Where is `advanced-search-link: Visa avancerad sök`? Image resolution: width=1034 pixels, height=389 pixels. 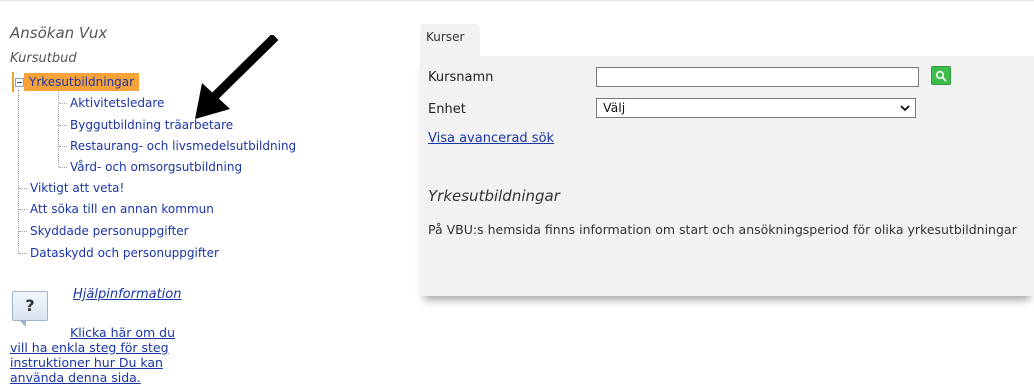 advanced-search-link: Visa avancerad sök is located at coordinates (491, 138).